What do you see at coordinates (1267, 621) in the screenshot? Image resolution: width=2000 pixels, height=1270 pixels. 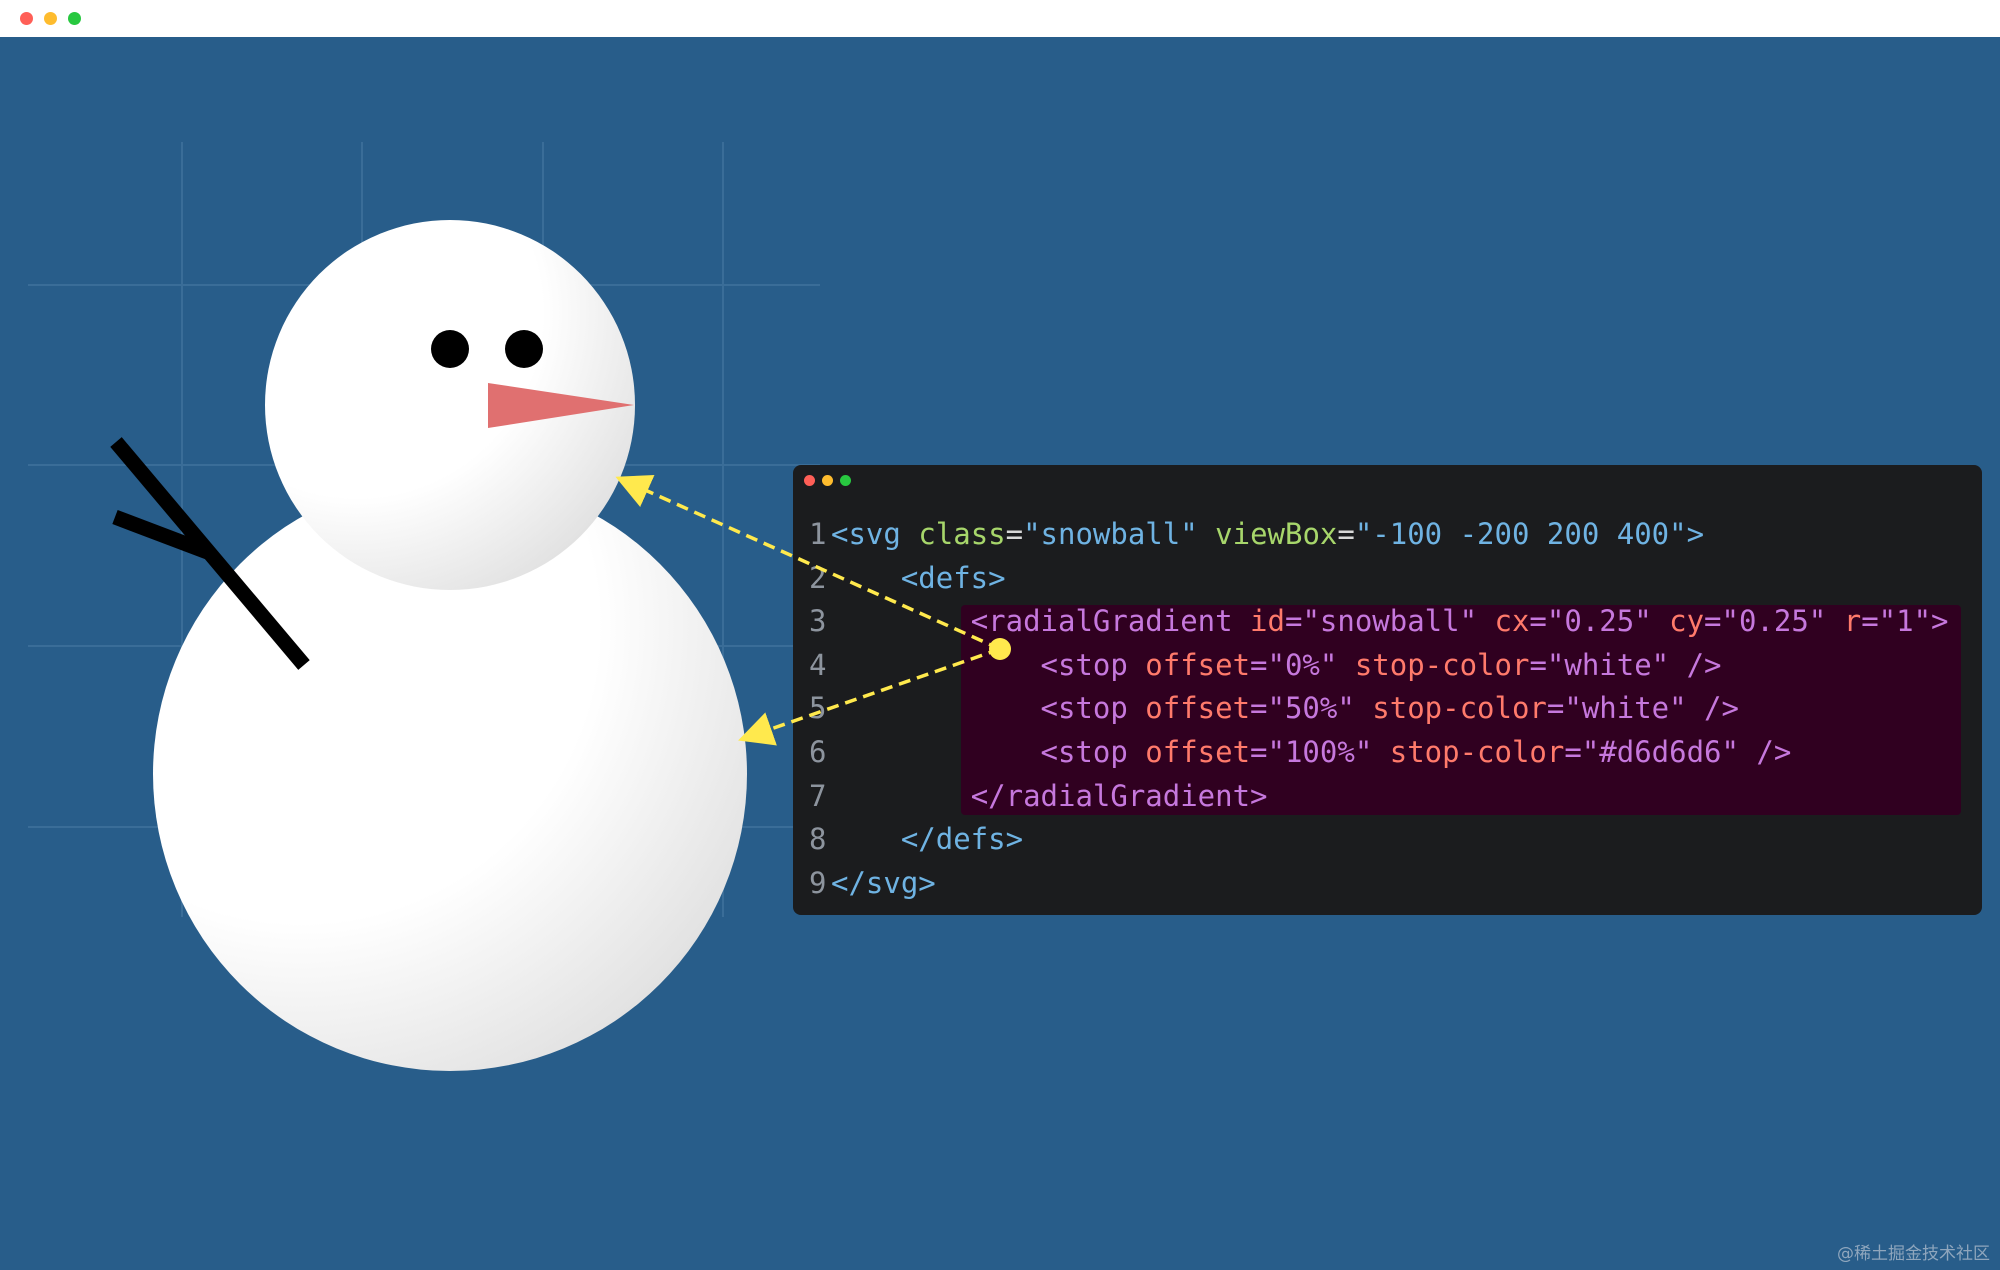 I see `code-token: id` at bounding box center [1267, 621].